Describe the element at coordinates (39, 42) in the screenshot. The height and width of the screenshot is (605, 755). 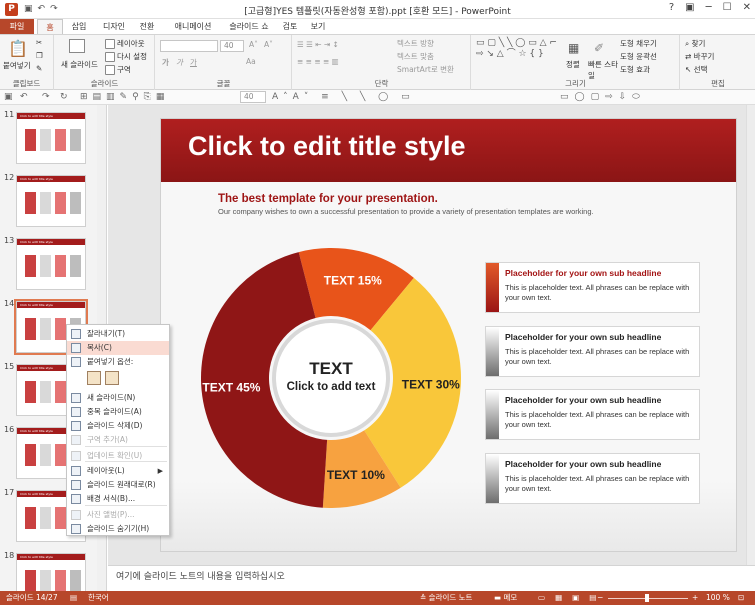
I see `cut-icon: ✂` at that location.